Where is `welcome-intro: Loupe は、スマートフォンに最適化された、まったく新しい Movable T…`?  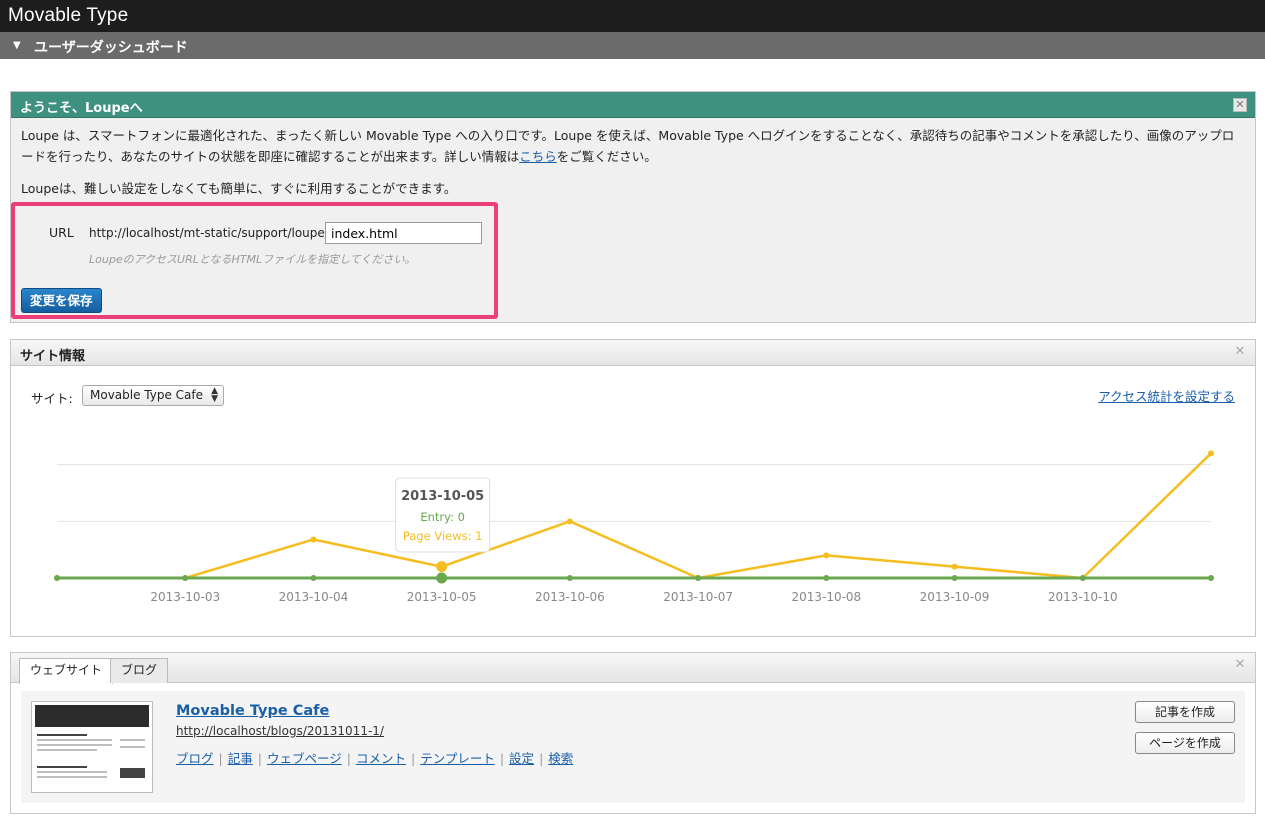 welcome-intro: Loupe は、スマートフォンに最適化された、まったく新しい Movable T… is located at coordinates (633, 146).